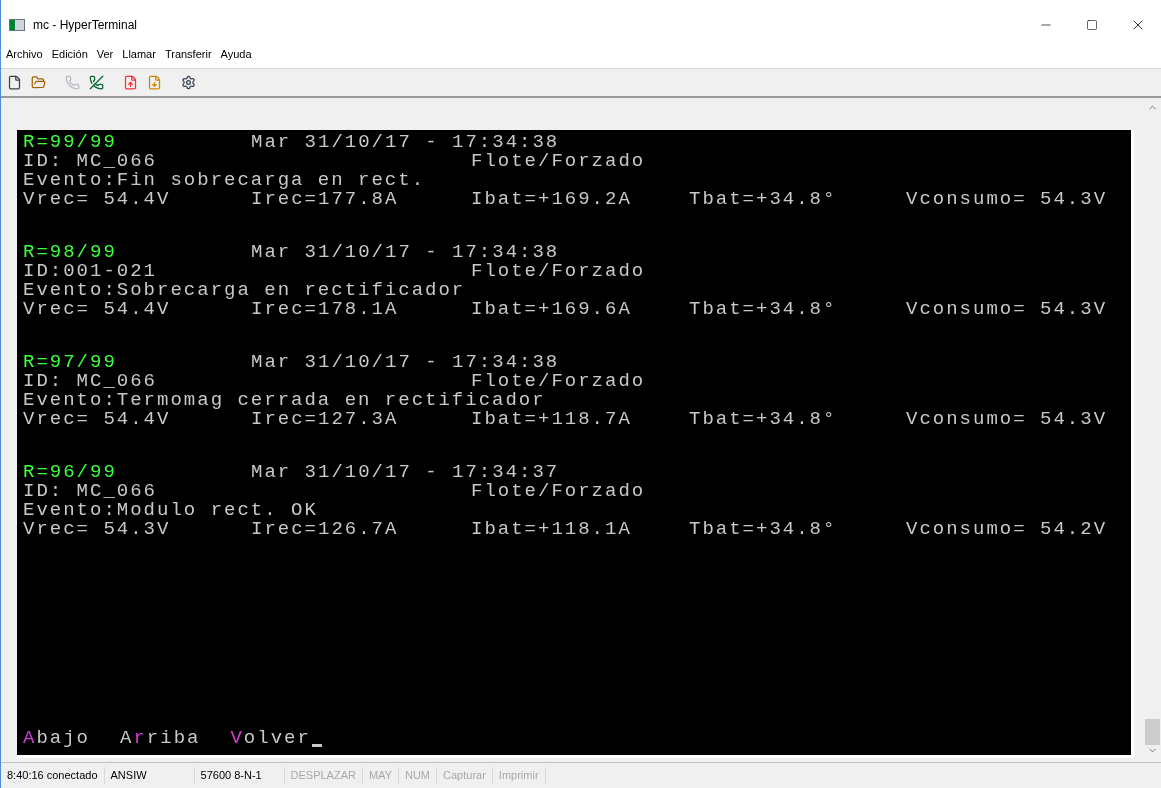 The image size is (1161, 788). I want to click on status-field: Capturar, so click(465, 775).